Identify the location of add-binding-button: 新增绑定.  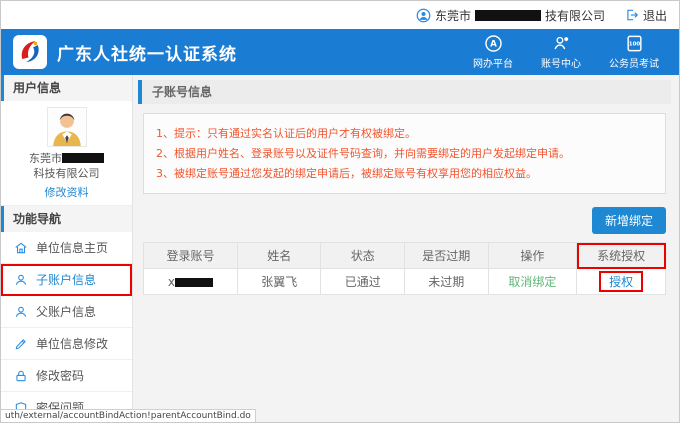
(628, 220).